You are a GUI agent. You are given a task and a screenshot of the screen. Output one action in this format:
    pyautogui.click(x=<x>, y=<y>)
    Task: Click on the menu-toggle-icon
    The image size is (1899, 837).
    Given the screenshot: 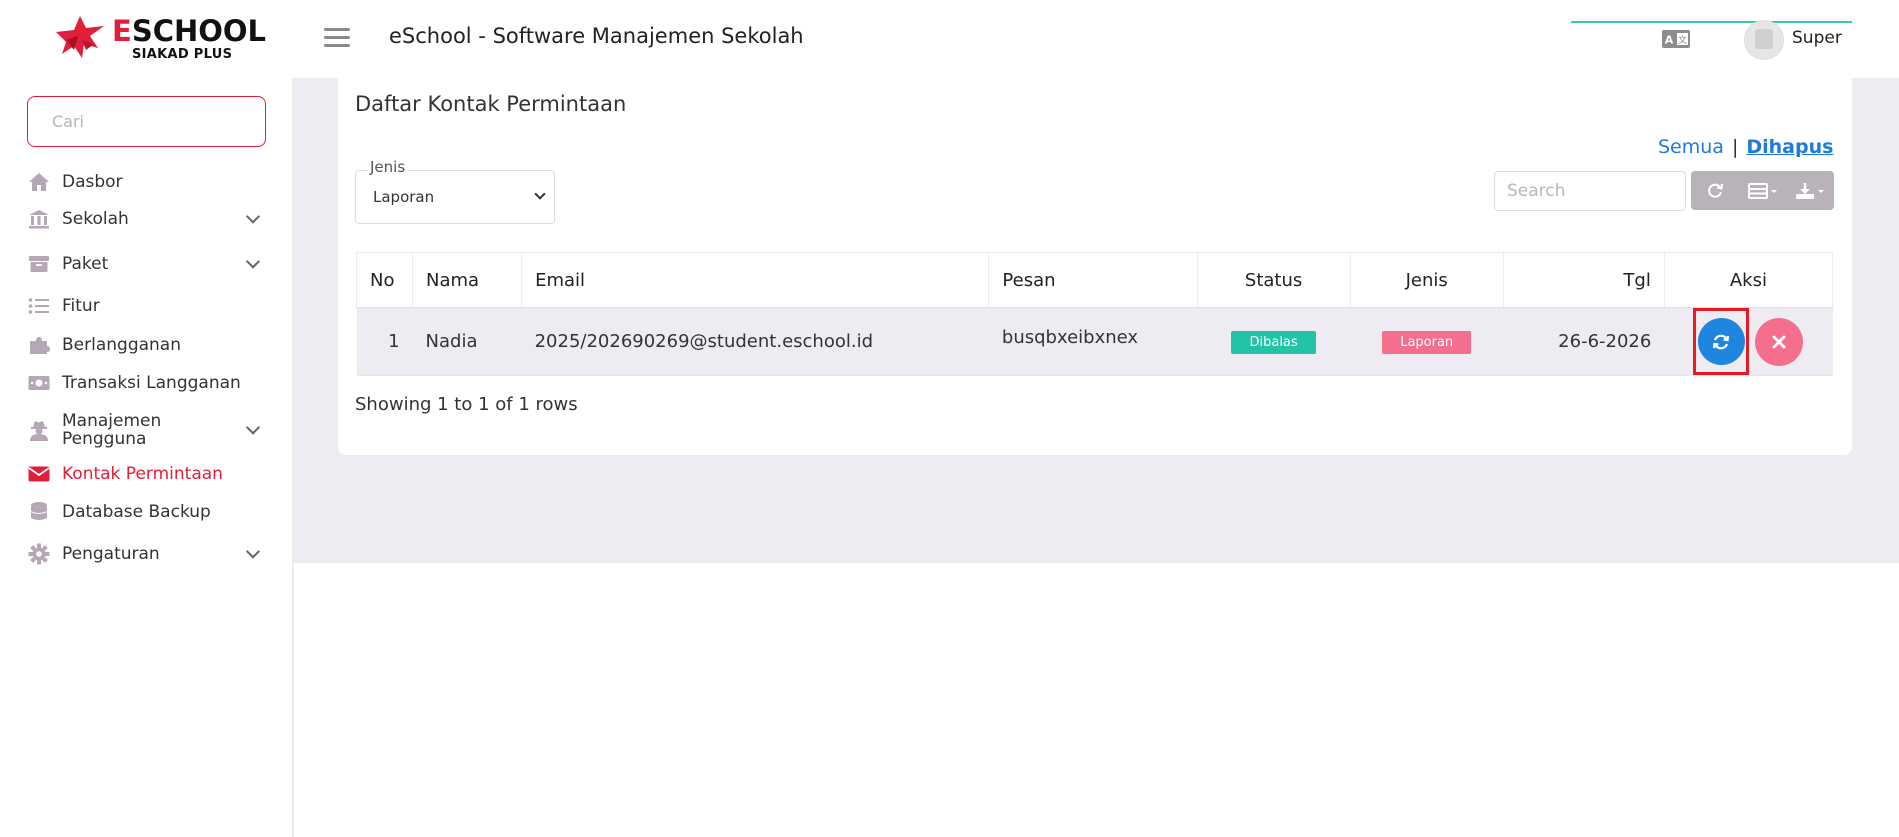 What is the action you would take?
    pyautogui.click(x=337, y=38)
    